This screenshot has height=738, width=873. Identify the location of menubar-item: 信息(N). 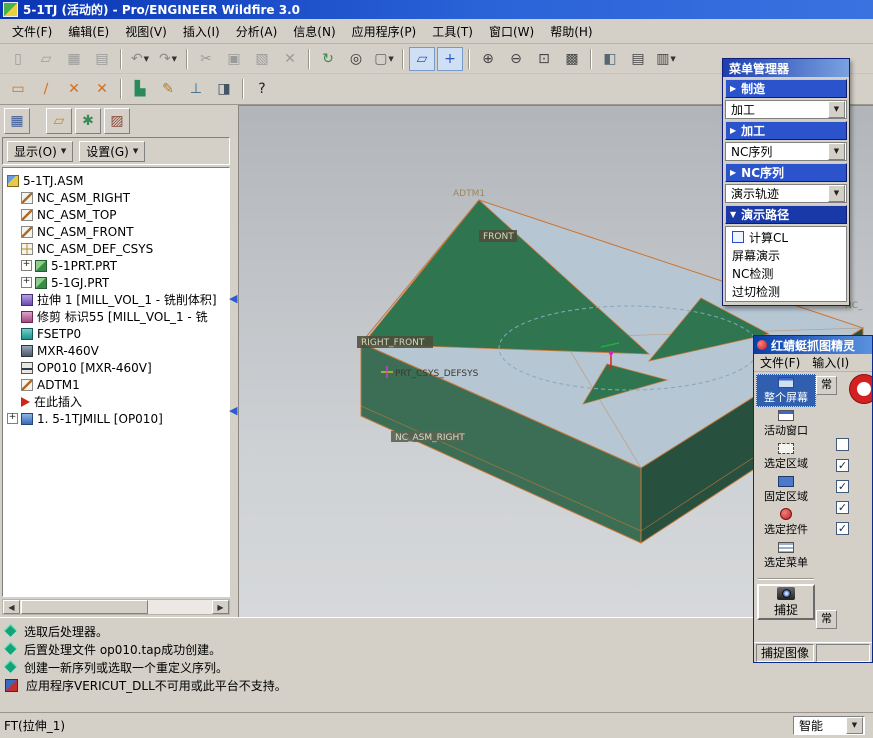
(314, 31).